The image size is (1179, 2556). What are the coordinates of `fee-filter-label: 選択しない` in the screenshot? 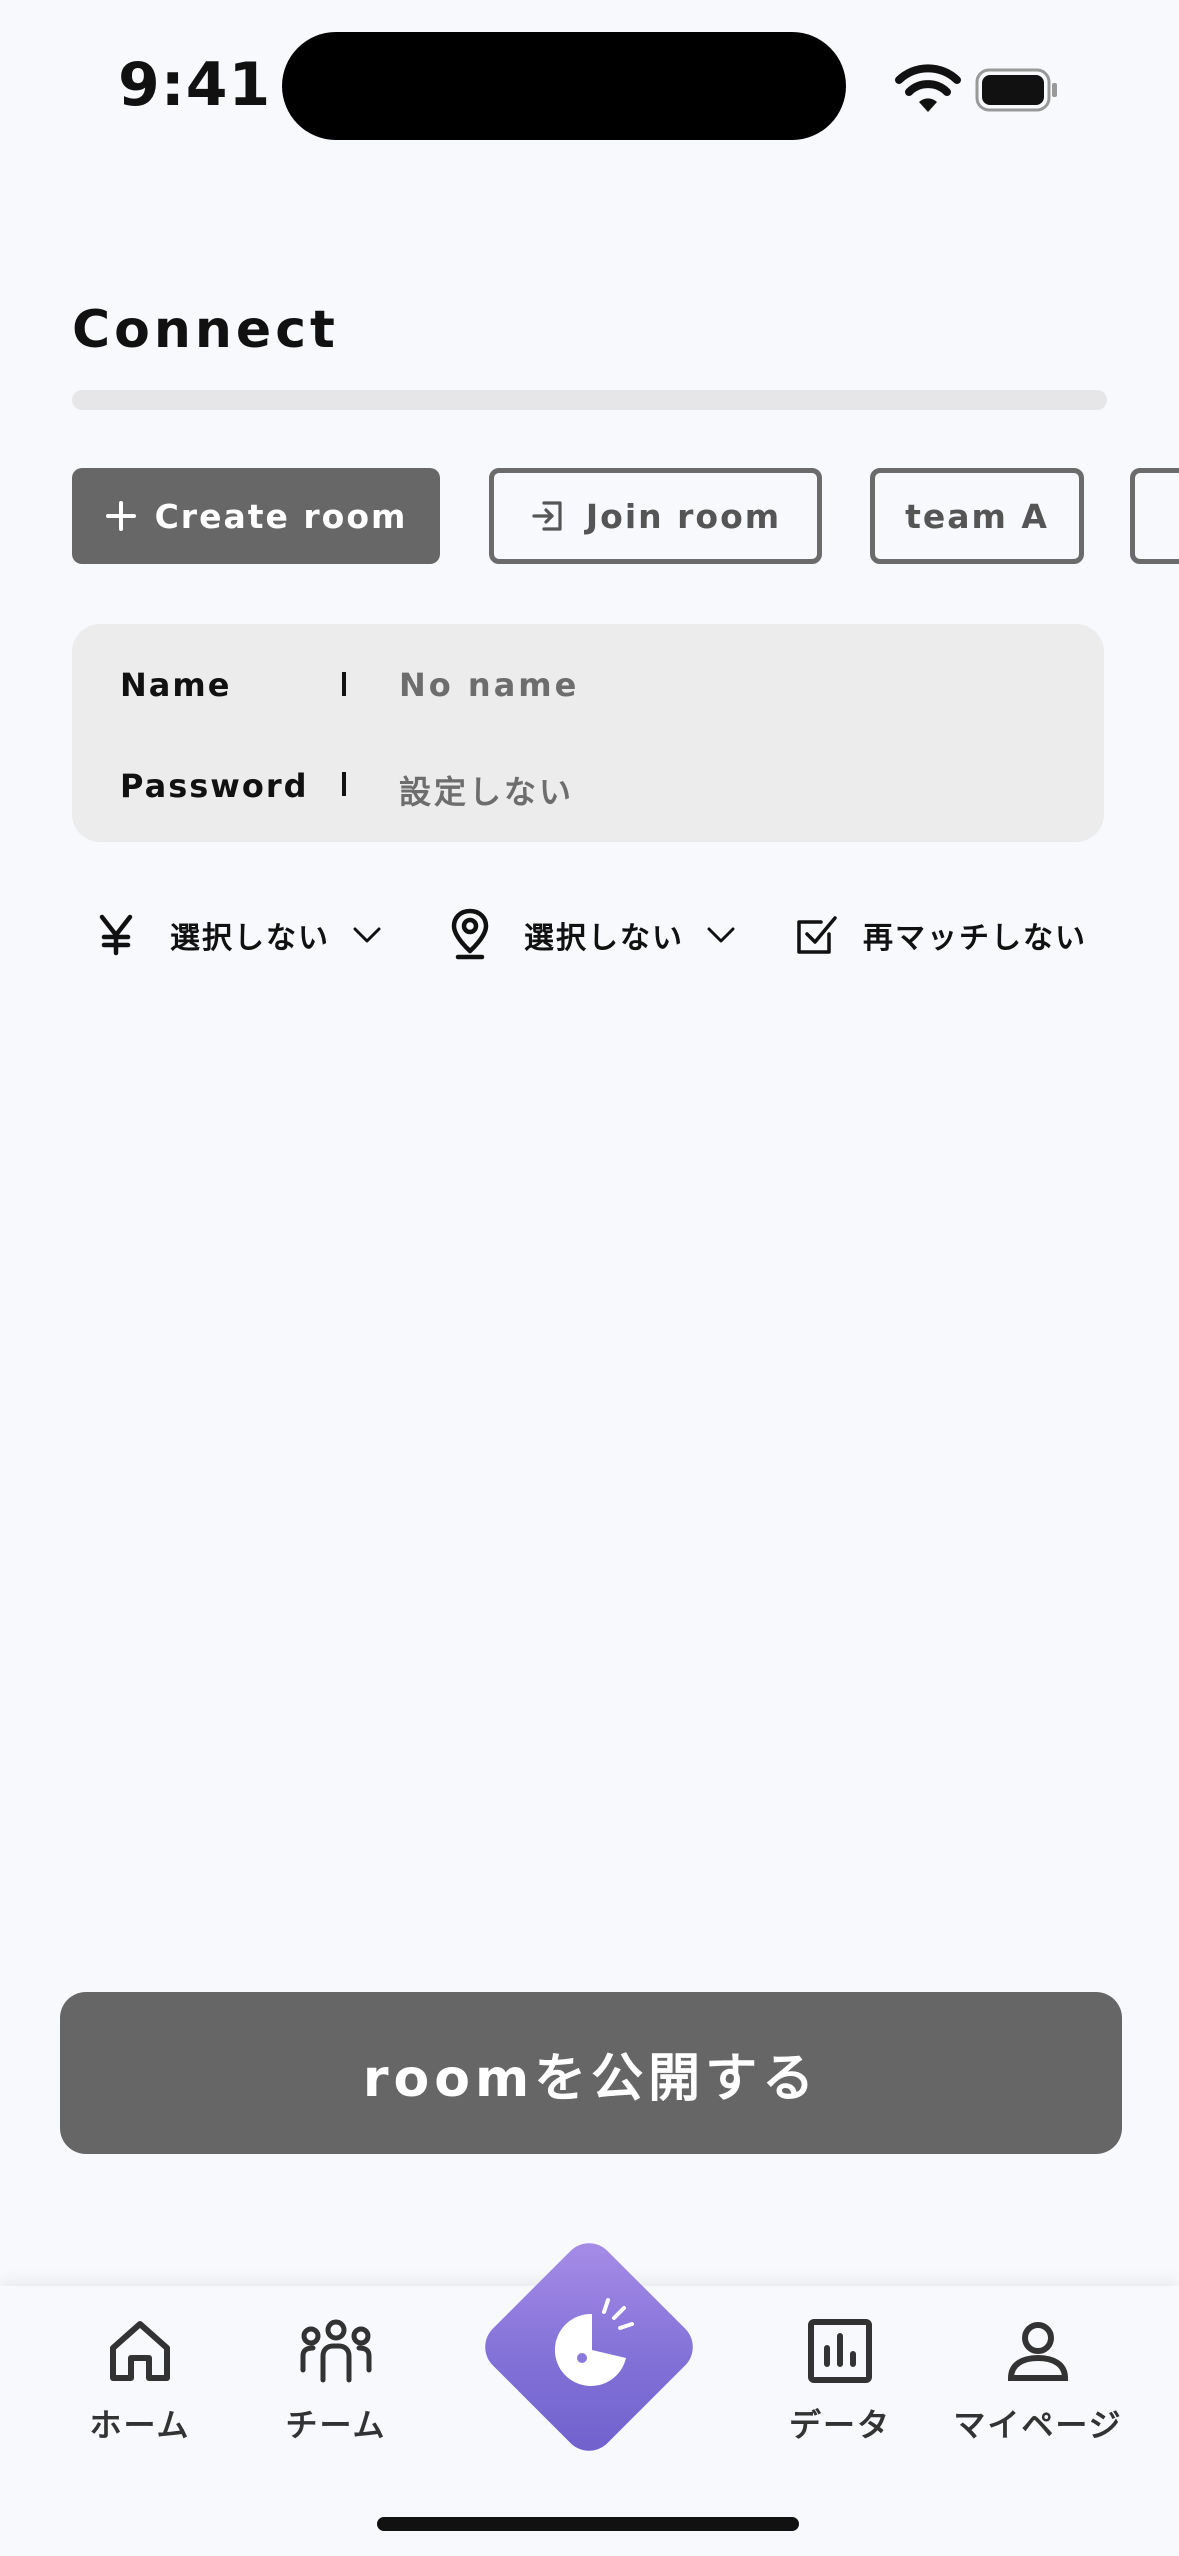 It's located at (250, 938).